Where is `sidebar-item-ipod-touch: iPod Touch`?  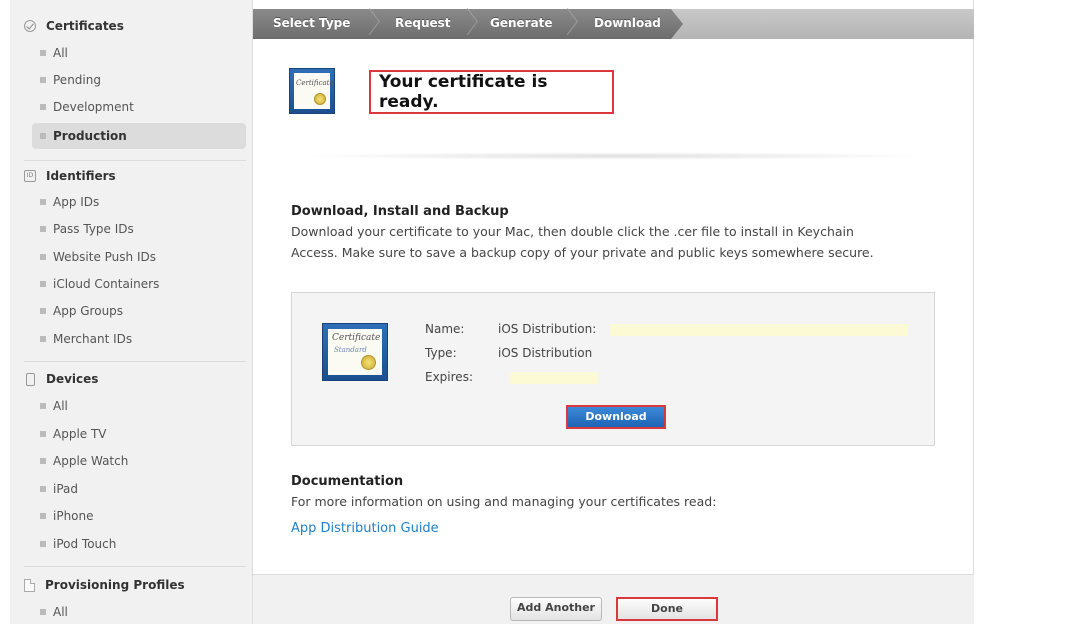 sidebar-item-ipod-touch: iPod Touch is located at coordinates (139, 544).